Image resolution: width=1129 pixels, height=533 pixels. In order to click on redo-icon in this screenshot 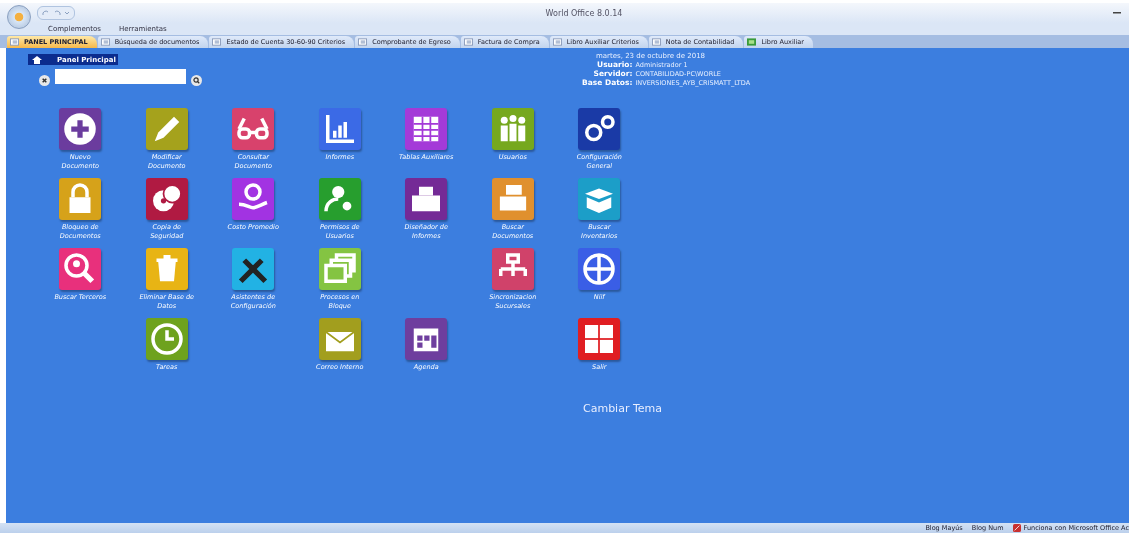, I will do `click(57, 13)`.